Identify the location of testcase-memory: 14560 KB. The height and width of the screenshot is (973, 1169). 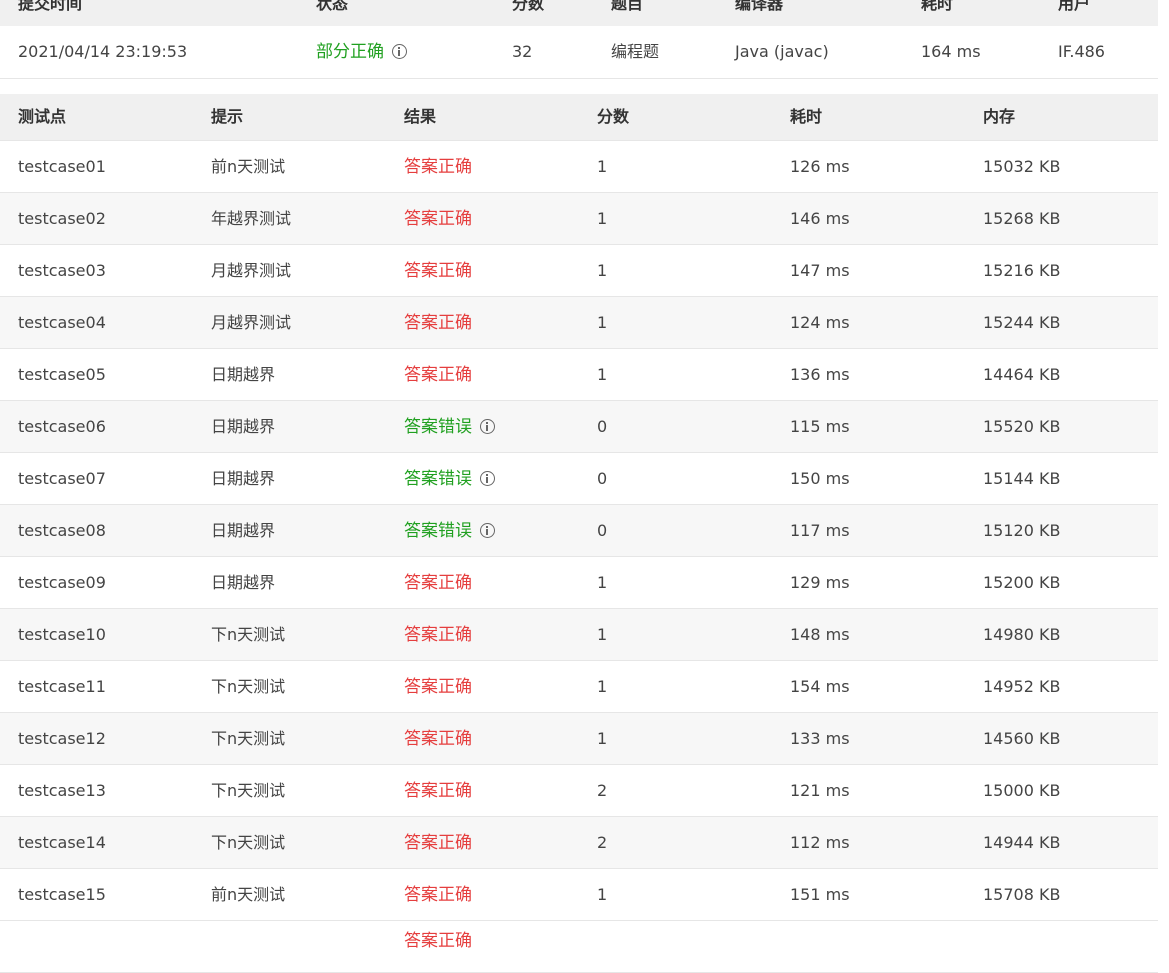
(1022, 738).